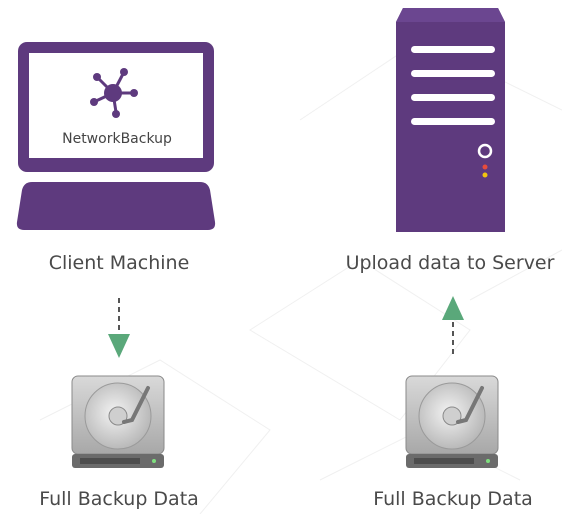 The image size is (562, 514). Describe the element at coordinates (119, 263) in the screenshot. I see `client-machine-label: Client Machine` at that location.